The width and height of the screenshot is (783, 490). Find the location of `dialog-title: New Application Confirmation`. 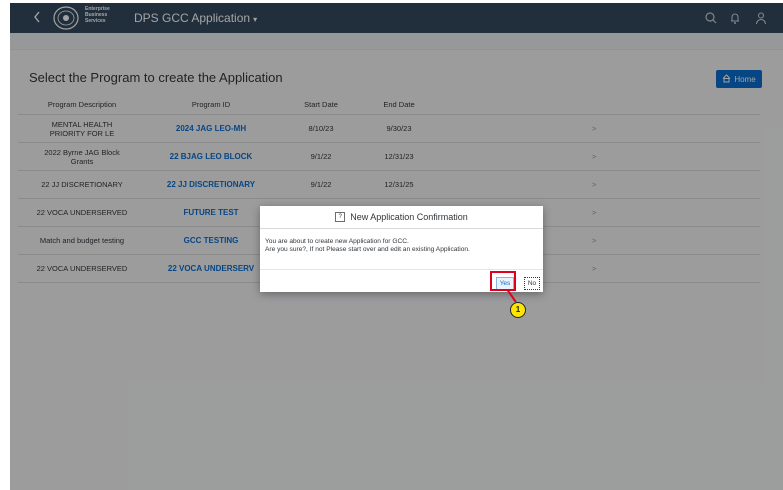

dialog-title: New Application Confirmation is located at coordinates (409, 217).